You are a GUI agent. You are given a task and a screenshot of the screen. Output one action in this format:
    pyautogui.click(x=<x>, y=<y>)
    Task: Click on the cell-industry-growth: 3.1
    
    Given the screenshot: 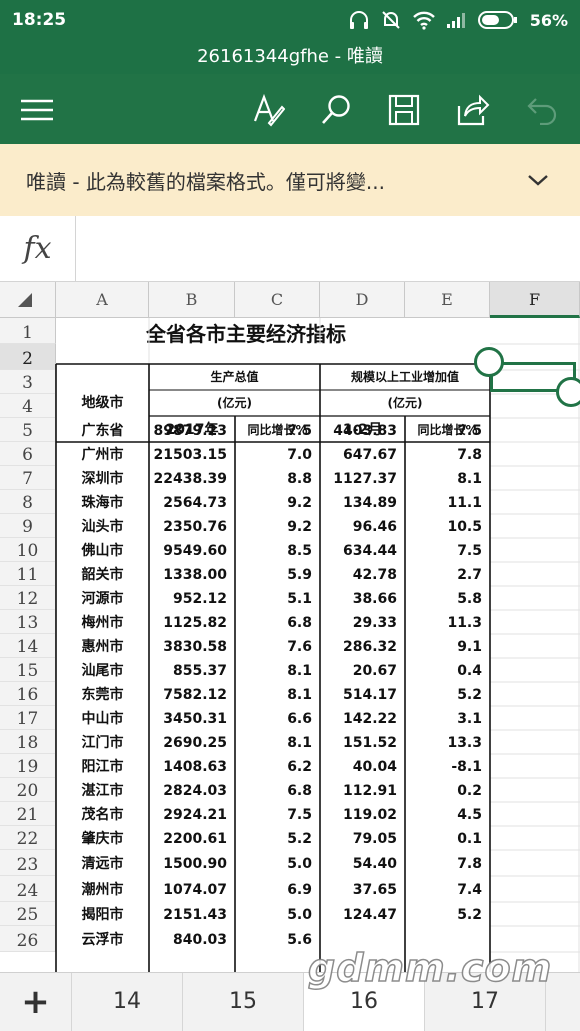 What is the action you would take?
    pyautogui.click(x=447, y=718)
    